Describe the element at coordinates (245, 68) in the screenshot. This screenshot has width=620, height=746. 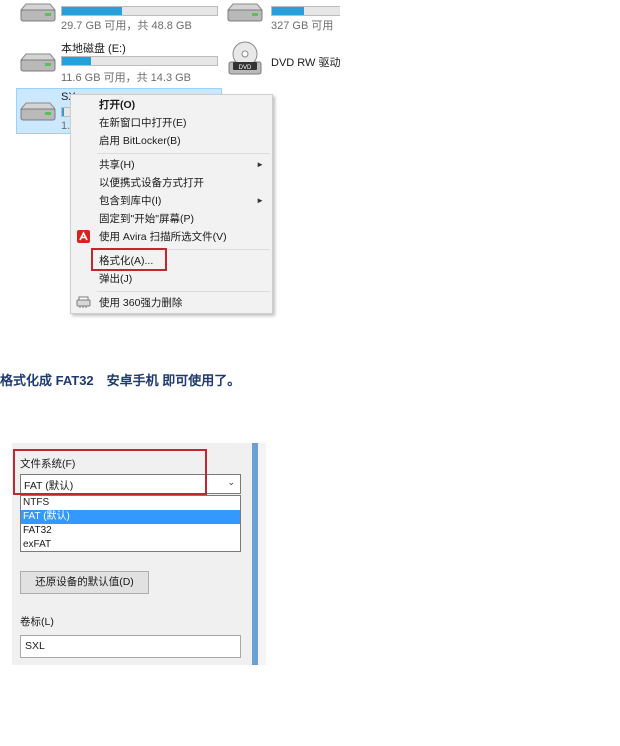
I see `dvd-badge: DVD` at that location.